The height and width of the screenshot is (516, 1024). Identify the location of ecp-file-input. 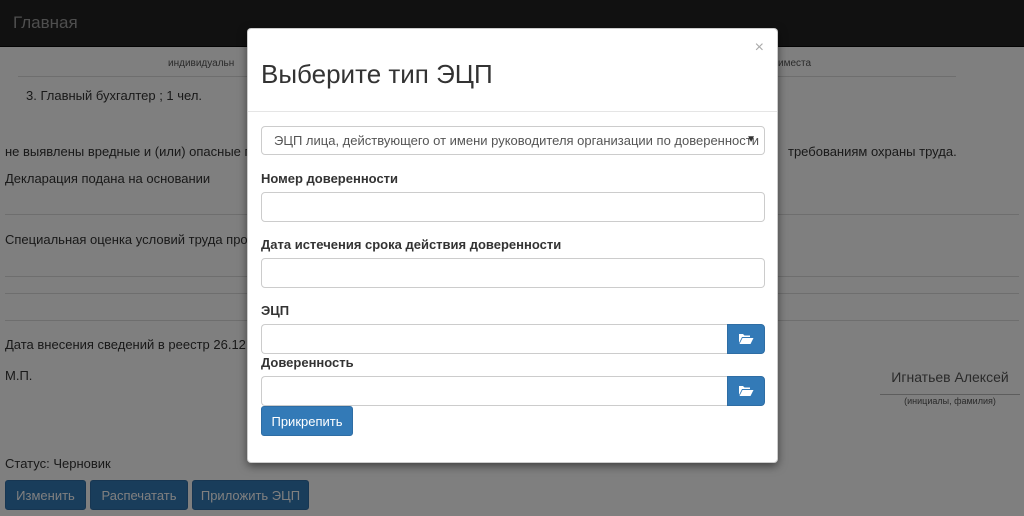
(494, 339).